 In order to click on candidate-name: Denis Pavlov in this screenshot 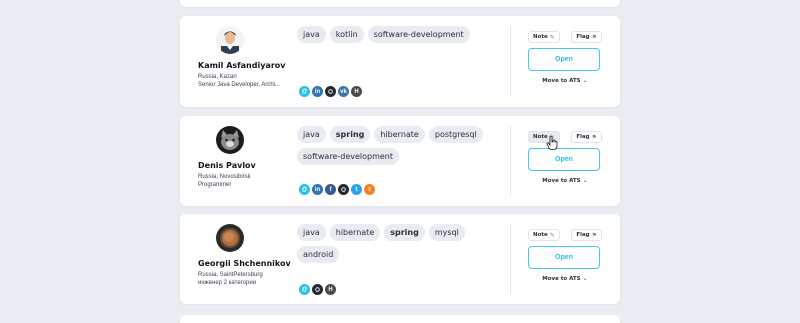, I will do `click(250, 166)`.